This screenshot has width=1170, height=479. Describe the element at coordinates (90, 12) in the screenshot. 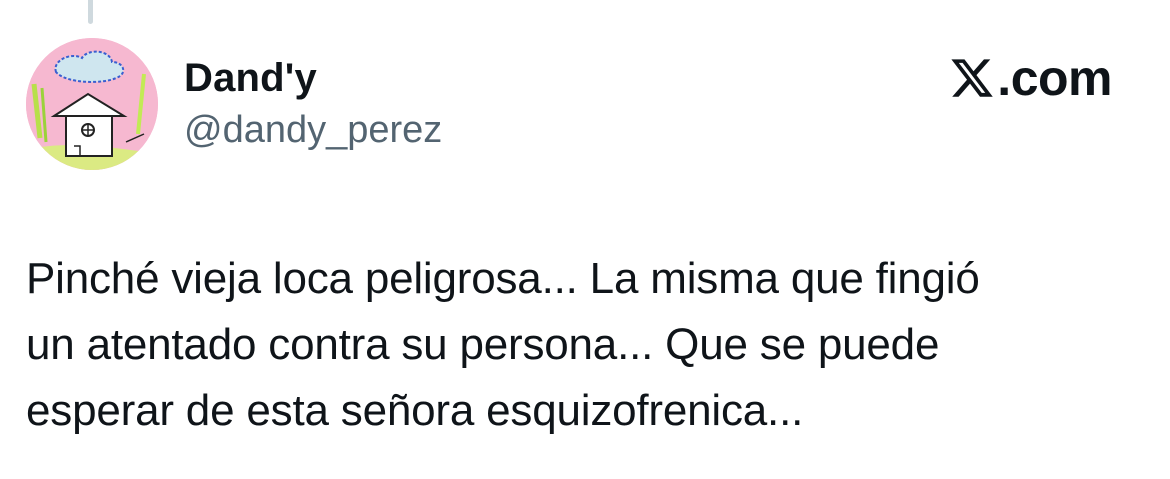

I see `thread-connector-line` at that location.